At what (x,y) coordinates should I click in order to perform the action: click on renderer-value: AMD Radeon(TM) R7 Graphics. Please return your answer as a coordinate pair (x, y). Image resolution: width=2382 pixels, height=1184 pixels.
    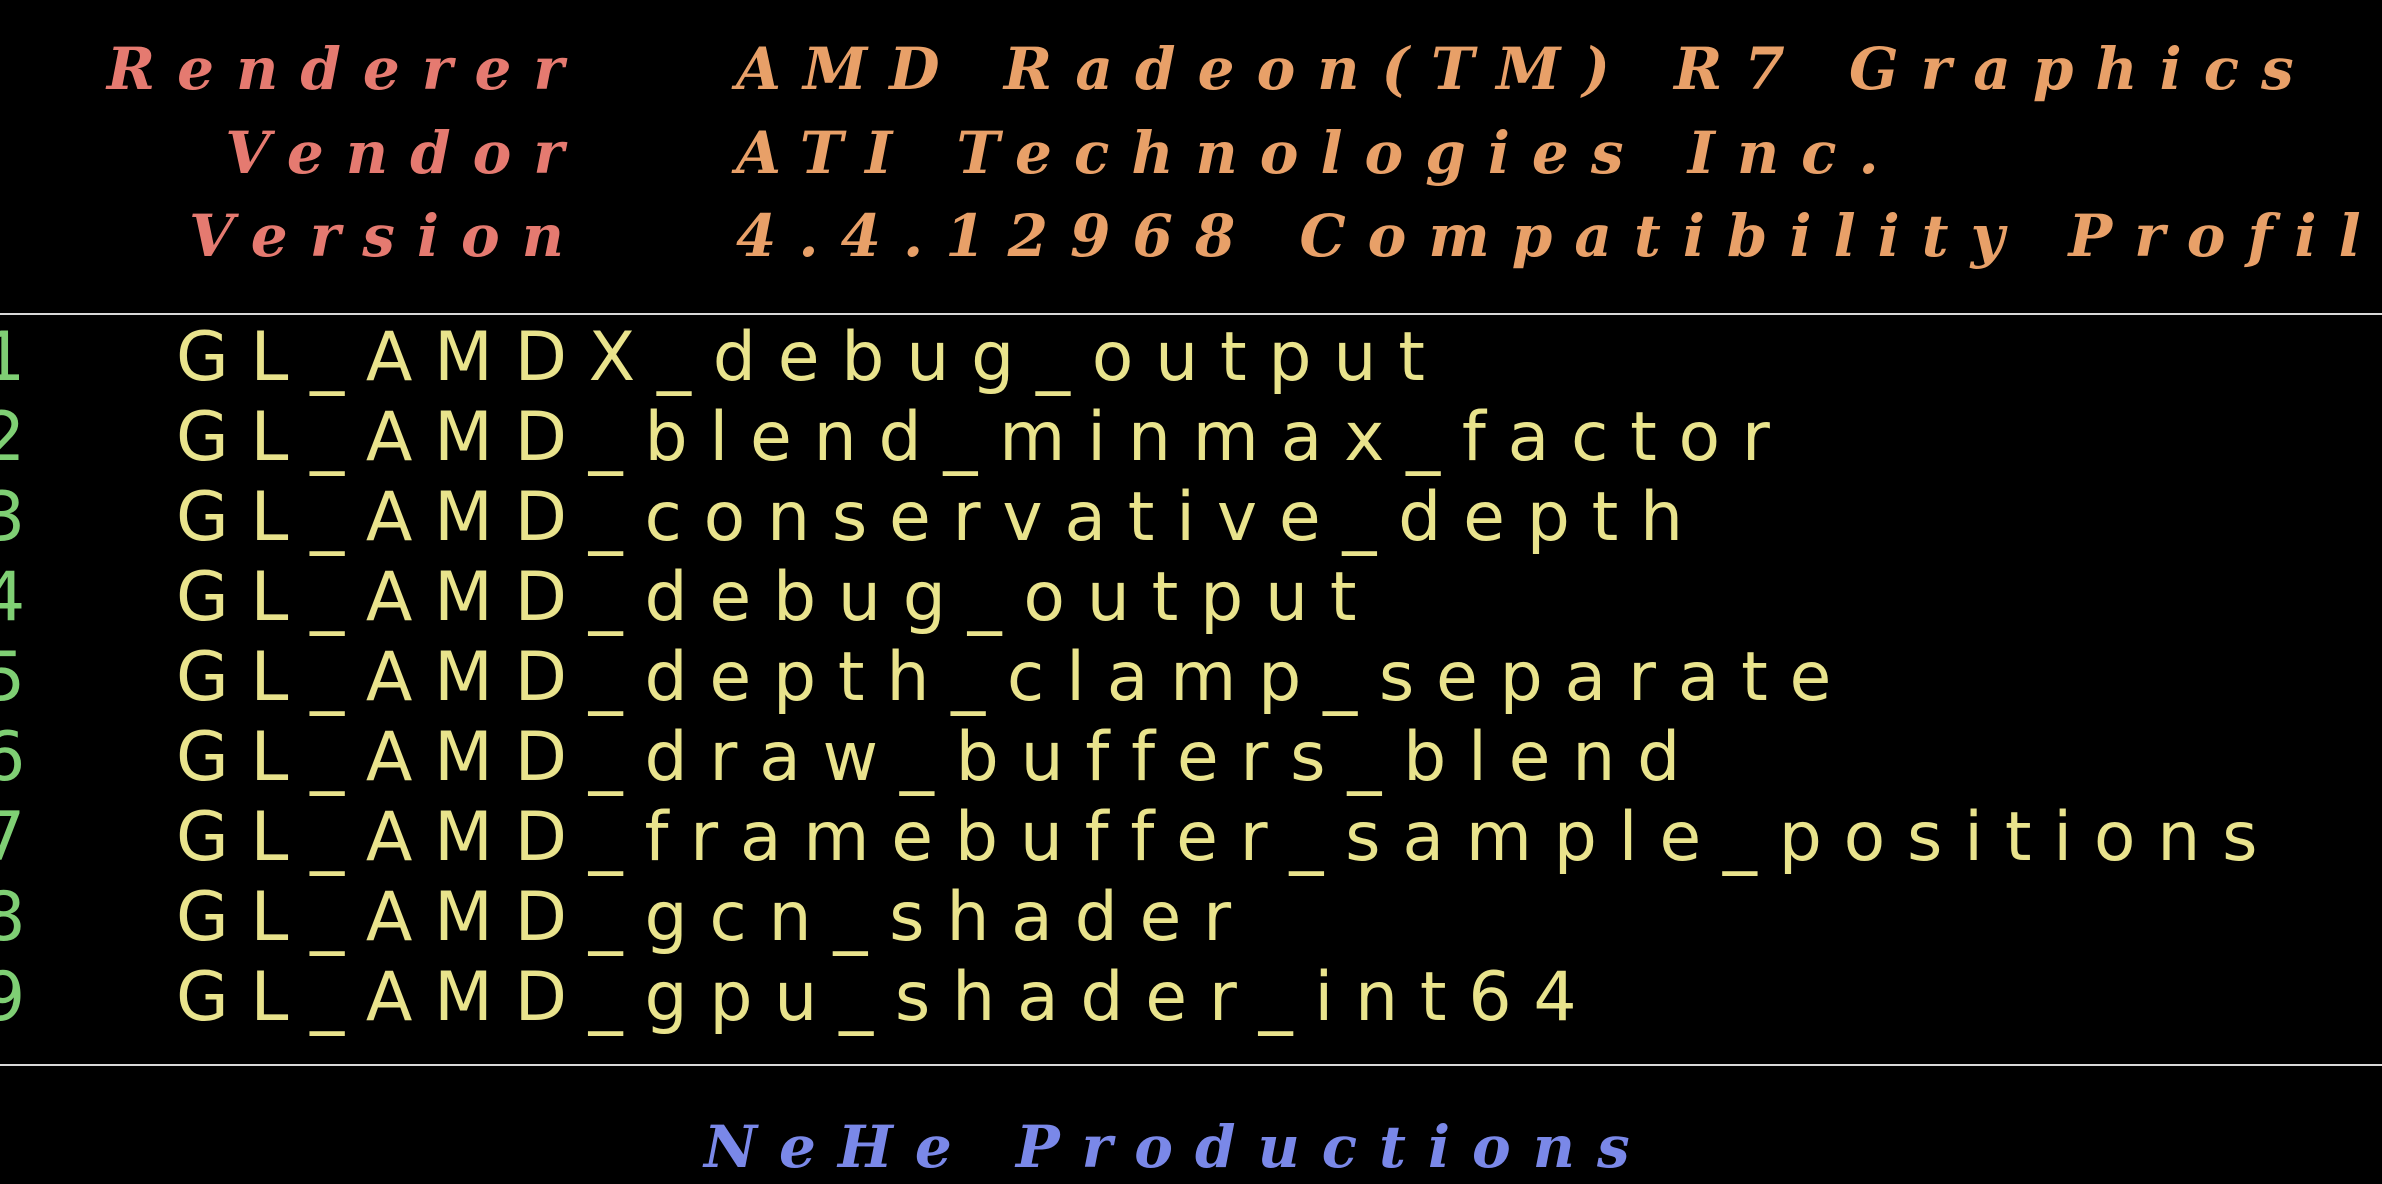
    Looking at the image, I should click on (1526, 69).